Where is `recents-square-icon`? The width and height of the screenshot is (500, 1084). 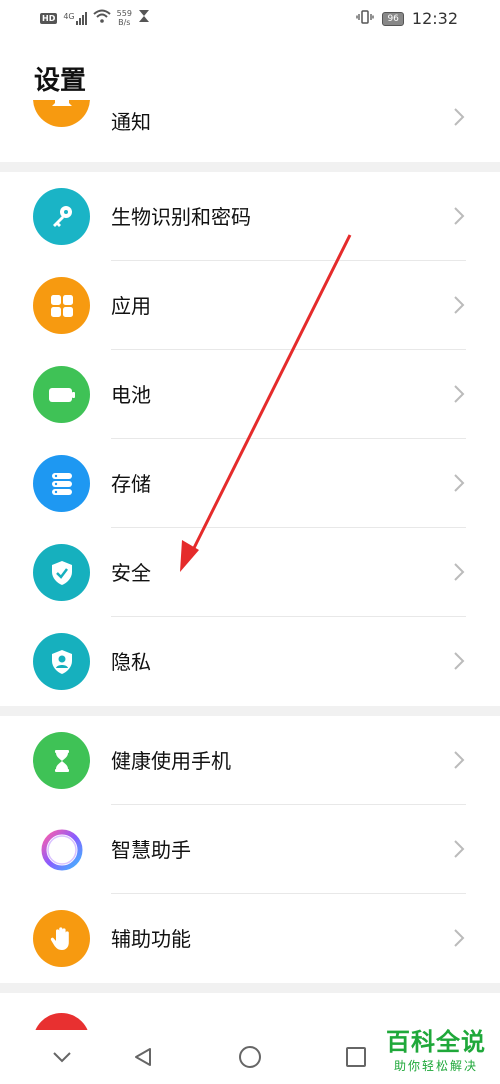 recents-square-icon is located at coordinates (356, 1057).